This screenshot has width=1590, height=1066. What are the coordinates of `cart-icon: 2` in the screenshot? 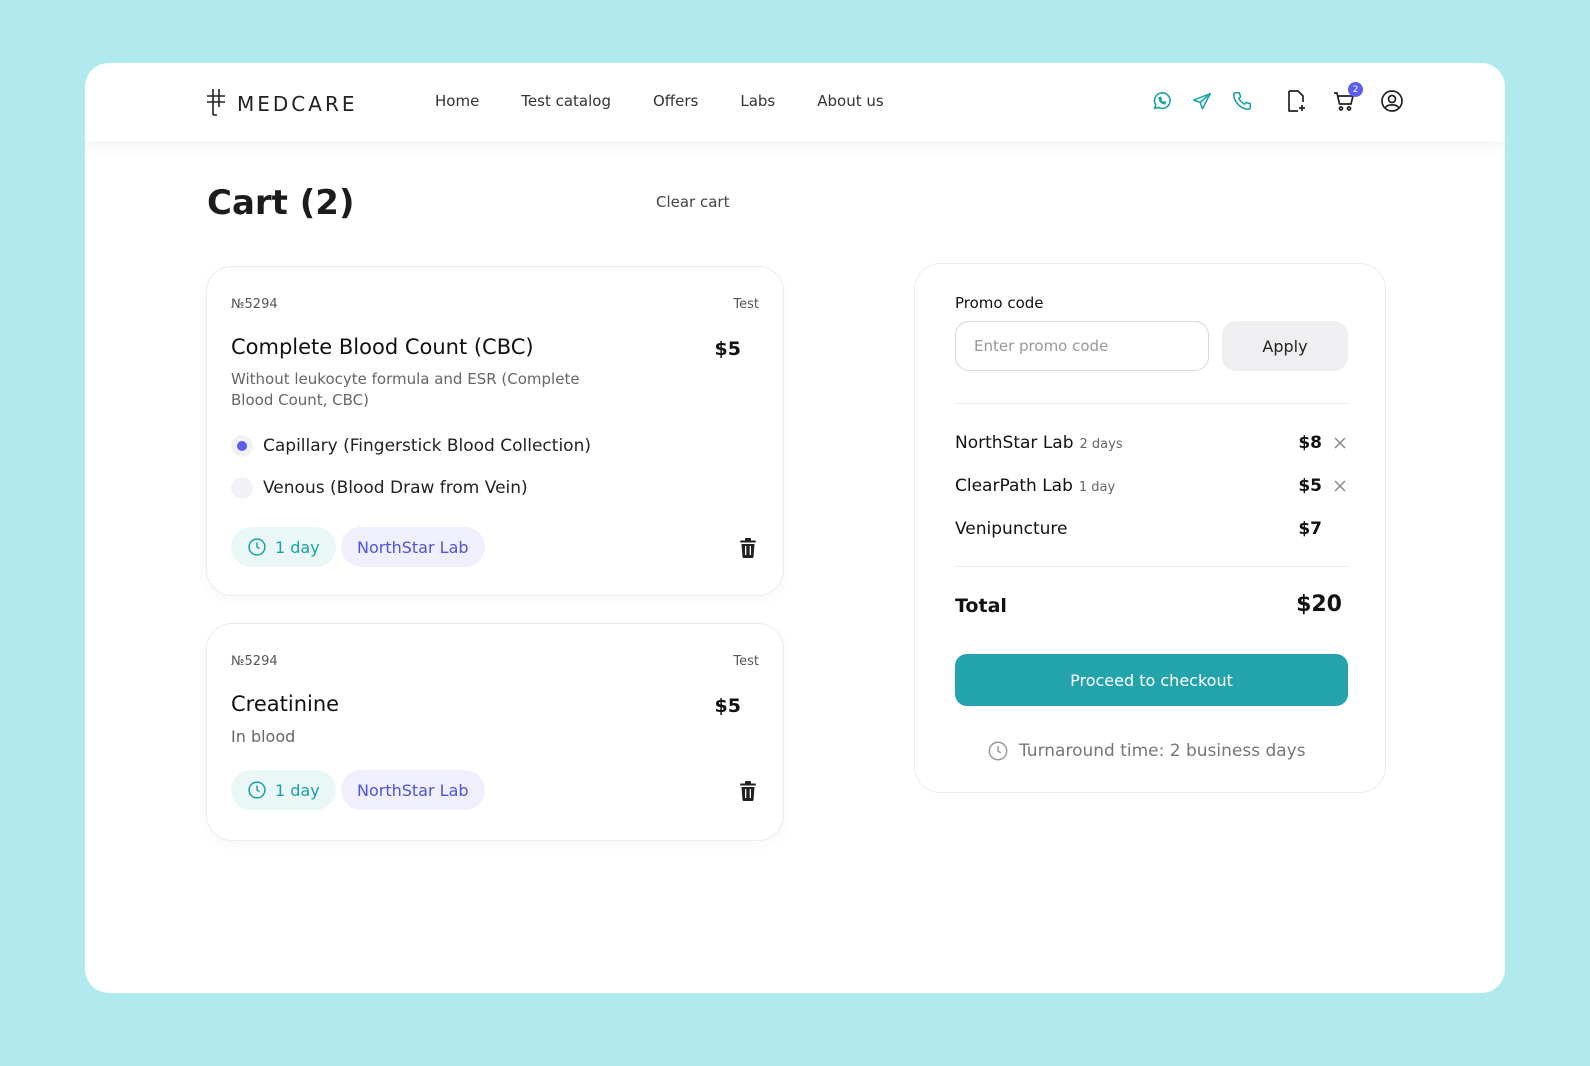 It's located at (1347, 98).